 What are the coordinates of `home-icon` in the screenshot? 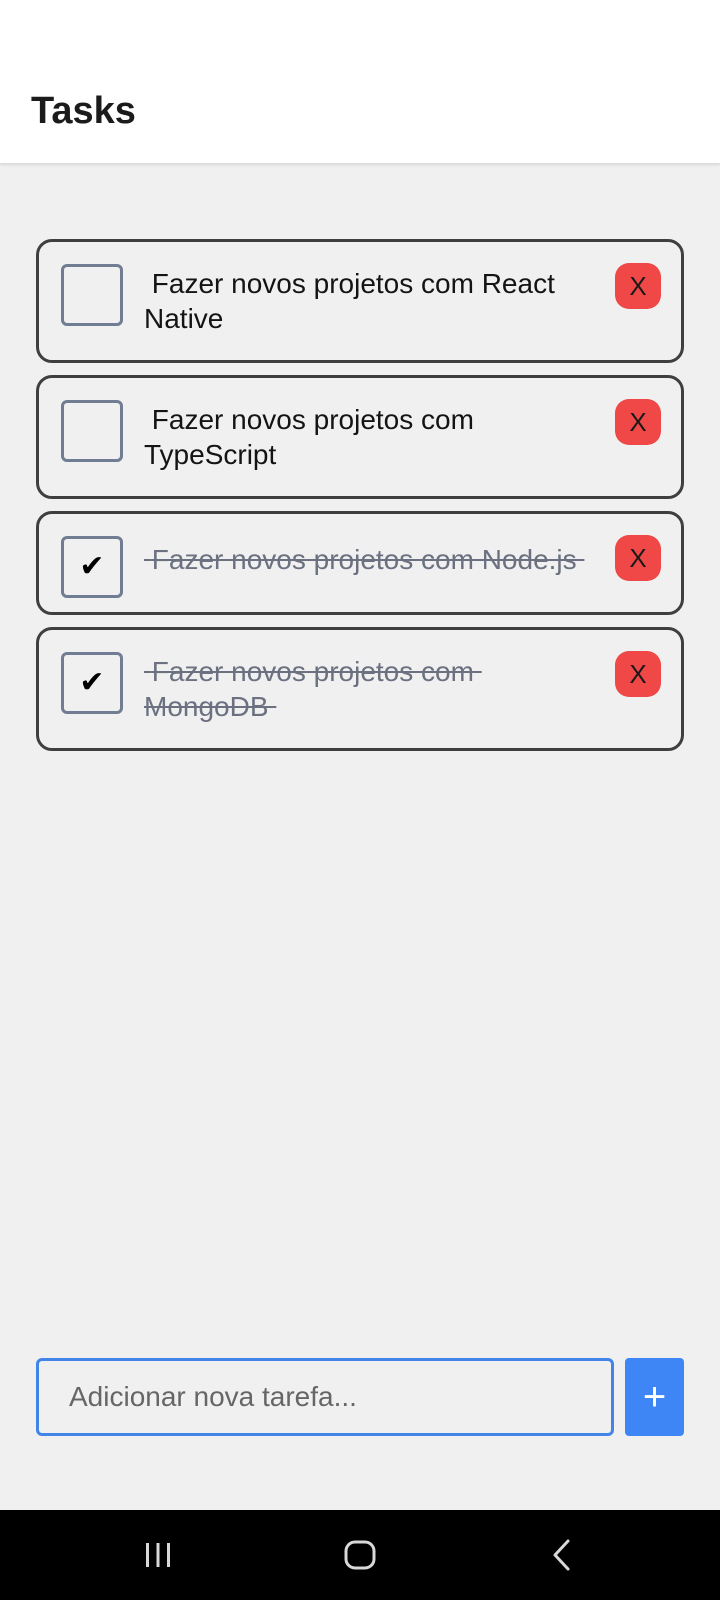 It's located at (360, 1555).